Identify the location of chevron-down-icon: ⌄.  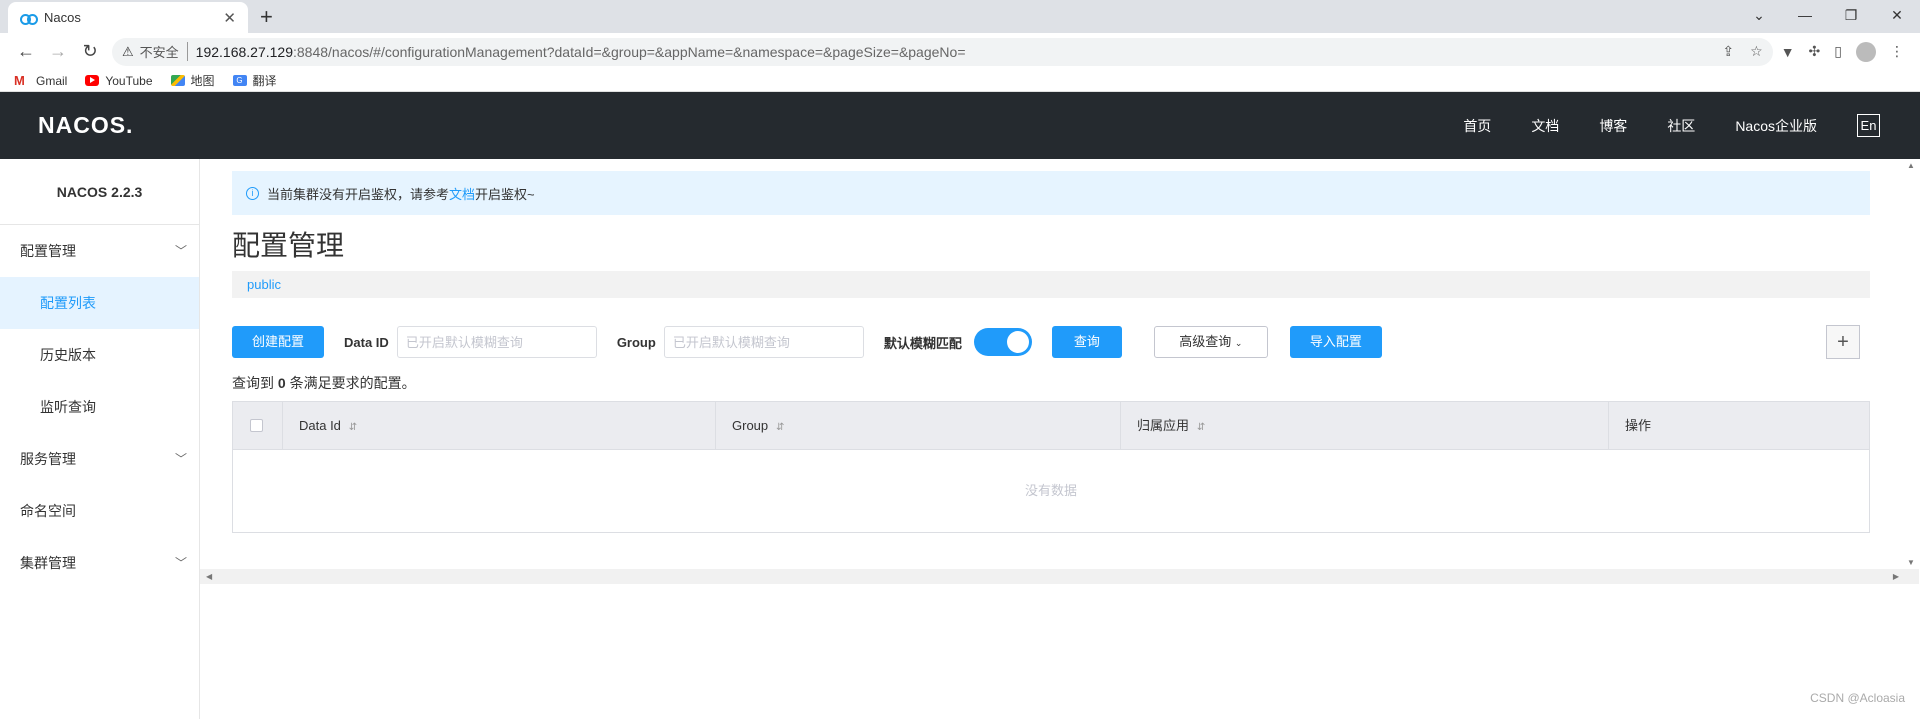
(1238, 343).